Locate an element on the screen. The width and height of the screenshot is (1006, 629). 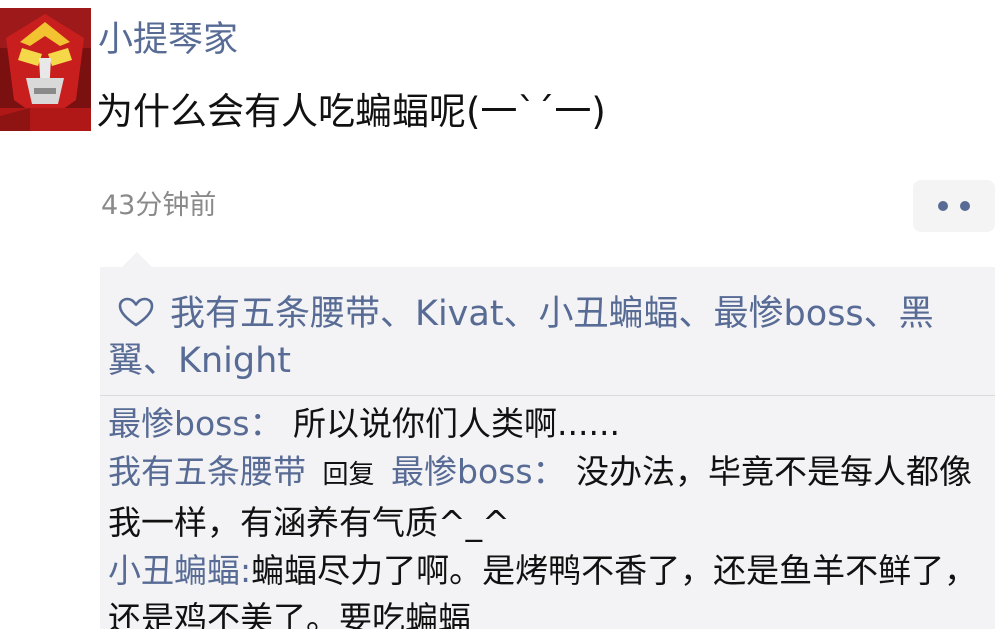
divider is located at coordinates (547, 395).